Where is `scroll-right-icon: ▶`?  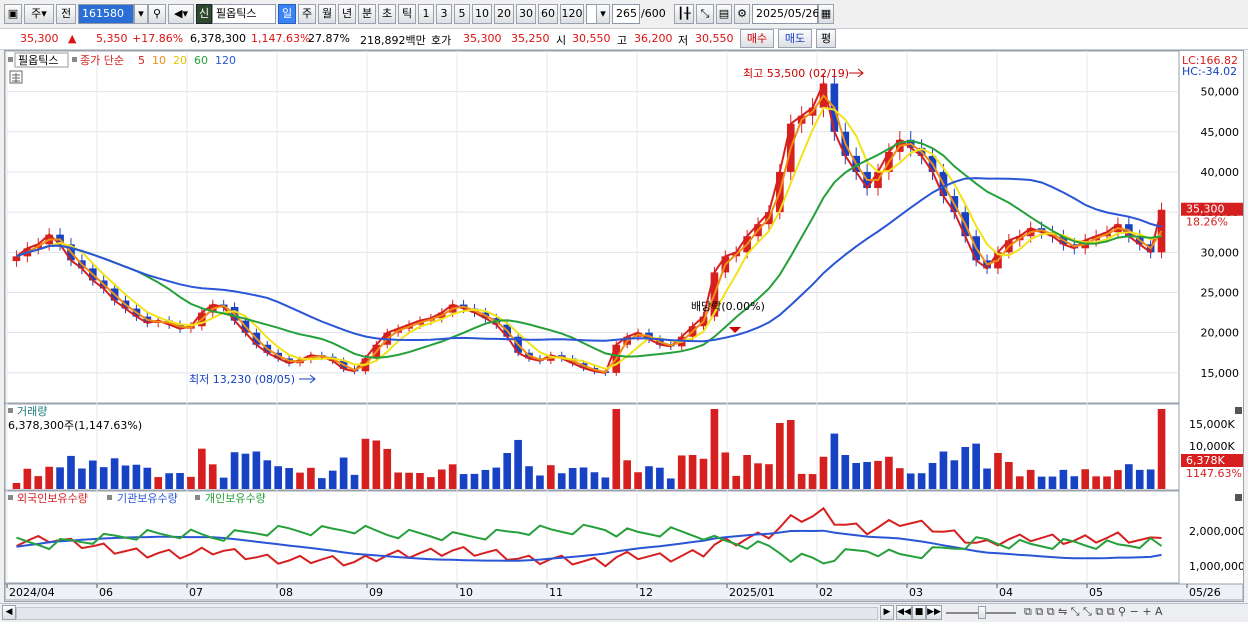 scroll-right-icon: ▶ is located at coordinates (887, 612).